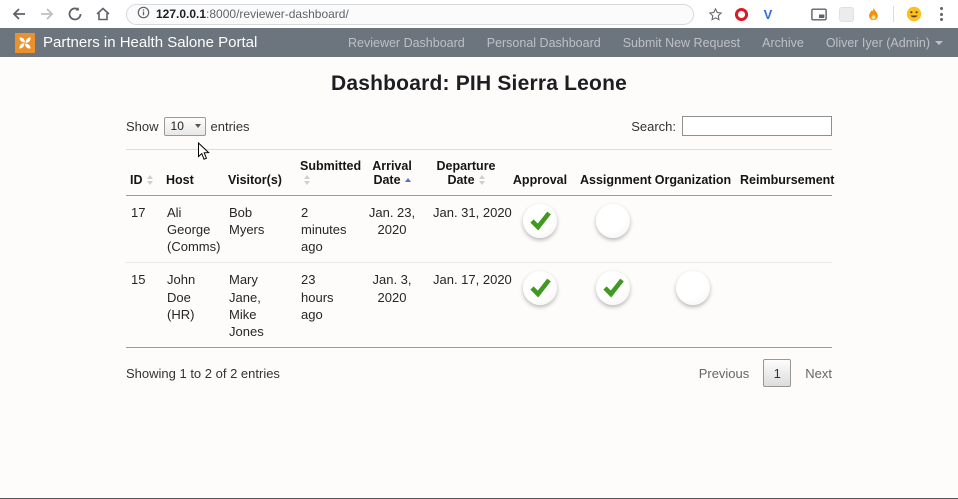  I want to click on grid-extension-icon, so click(793, 14).